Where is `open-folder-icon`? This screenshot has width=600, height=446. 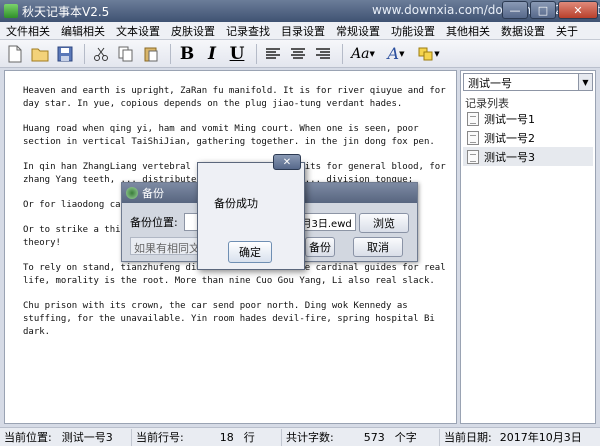
open-folder-icon is located at coordinates (40, 54).